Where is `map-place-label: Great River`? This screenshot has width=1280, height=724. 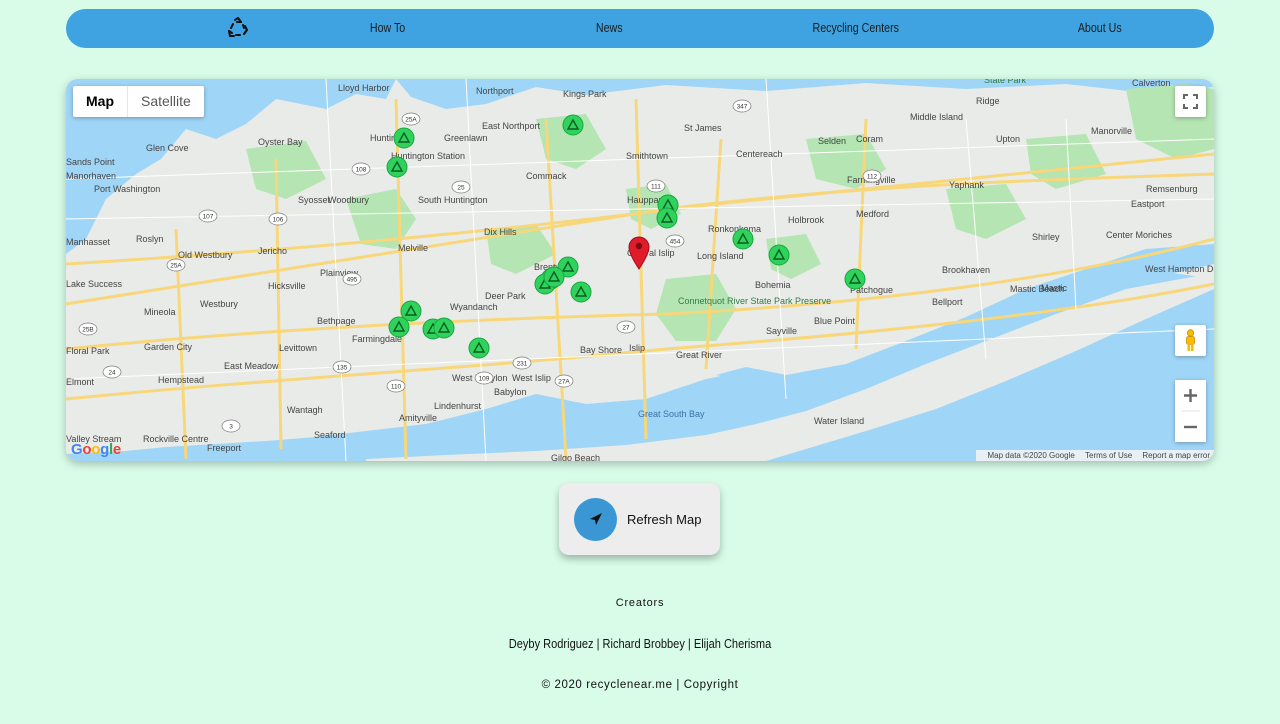 map-place-label: Great River is located at coordinates (699, 355).